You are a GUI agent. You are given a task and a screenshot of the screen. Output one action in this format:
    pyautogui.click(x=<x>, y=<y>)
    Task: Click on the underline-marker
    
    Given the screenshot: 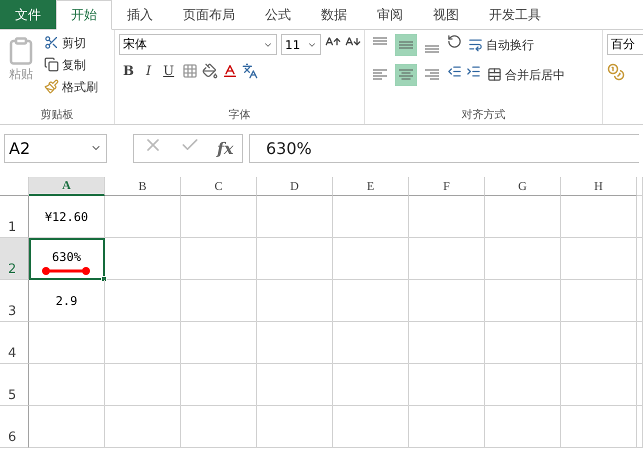 What is the action you would take?
    pyautogui.click(x=66, y=271)
    